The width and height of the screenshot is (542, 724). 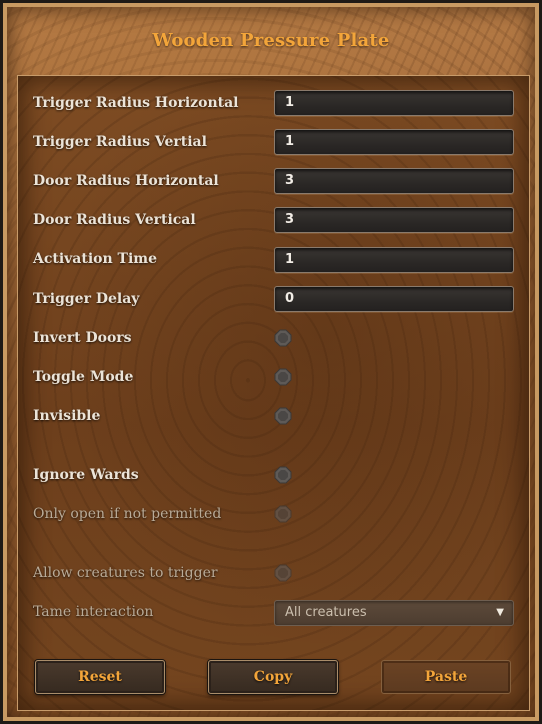 What do you see at coordinates (67, 416) in the screenshot?
I see `invisible-label: Invisible` at bounding box center [67, 416].